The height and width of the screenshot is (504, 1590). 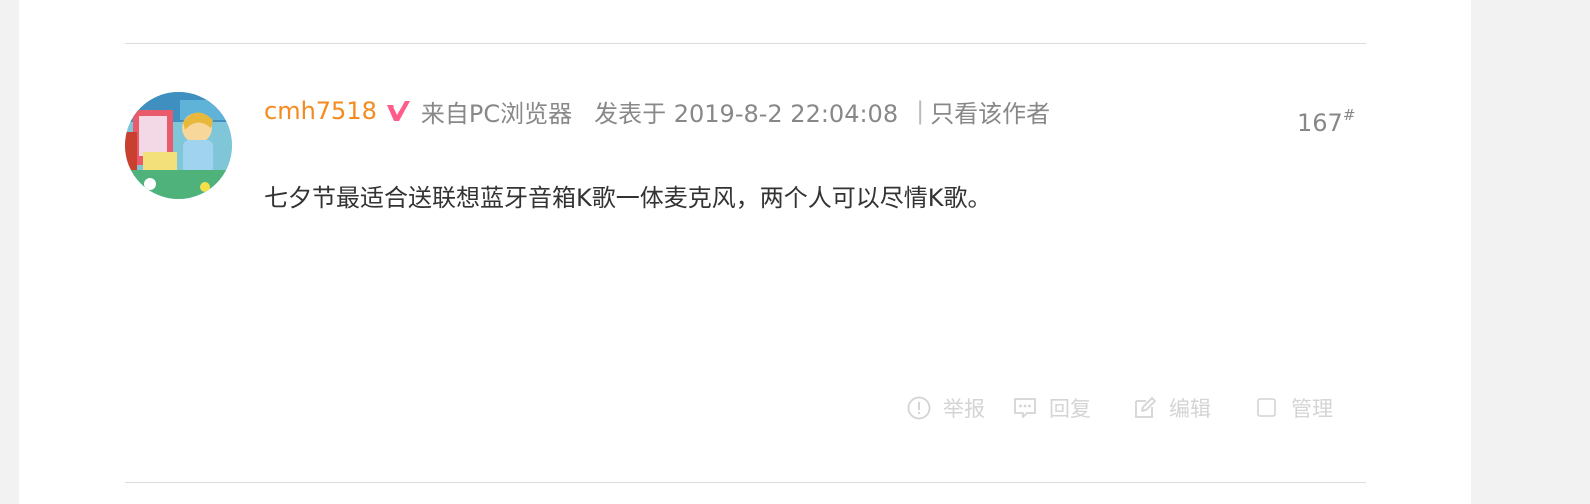 I want to click on top-divider, so click(x=745, y=43).